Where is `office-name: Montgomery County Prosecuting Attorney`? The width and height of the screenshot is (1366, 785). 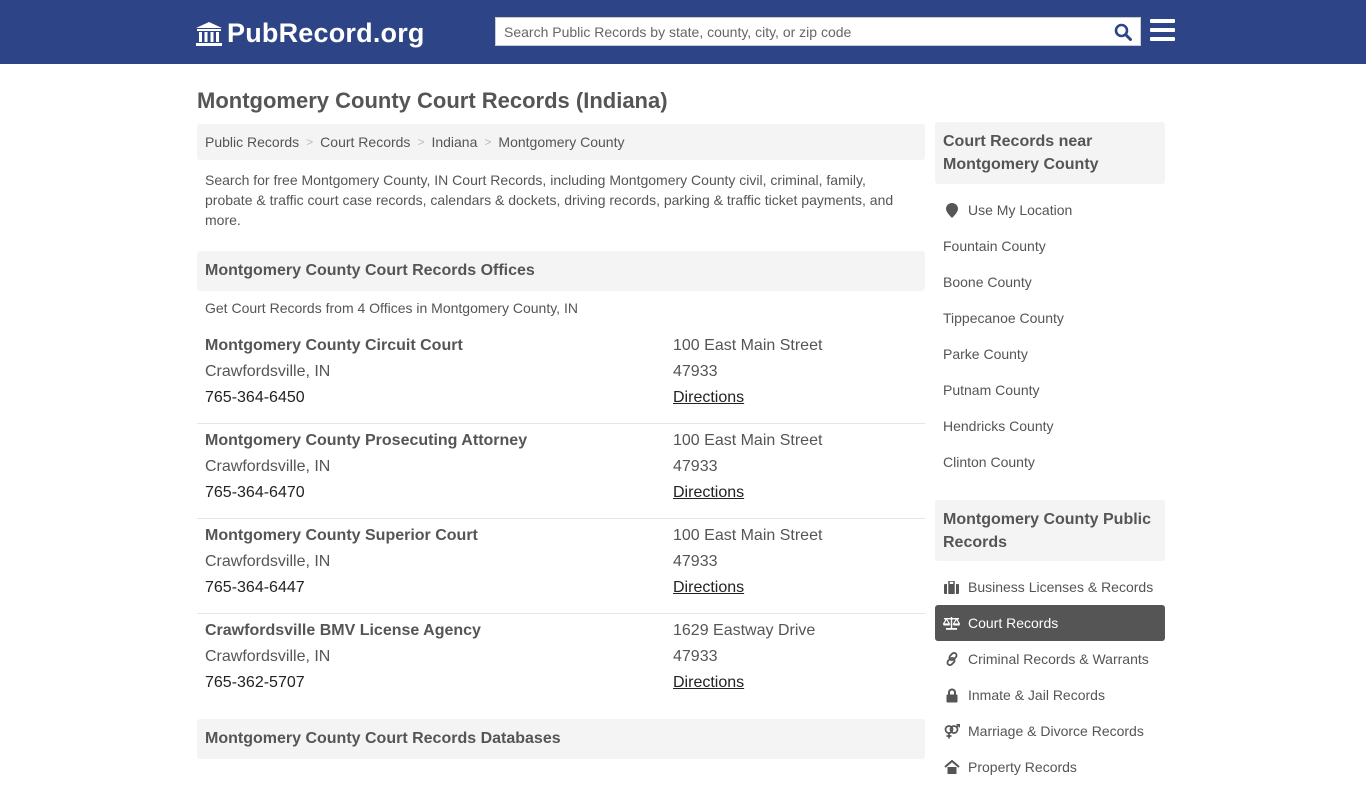 office-name: Montgomery County Prosecuting Attorney is located at coordinates (366, 440).